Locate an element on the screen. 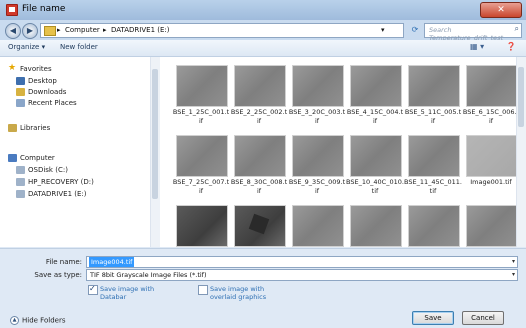  overlay-option-label: Save image with overlaid graphics is located at coordinates (238, 293).